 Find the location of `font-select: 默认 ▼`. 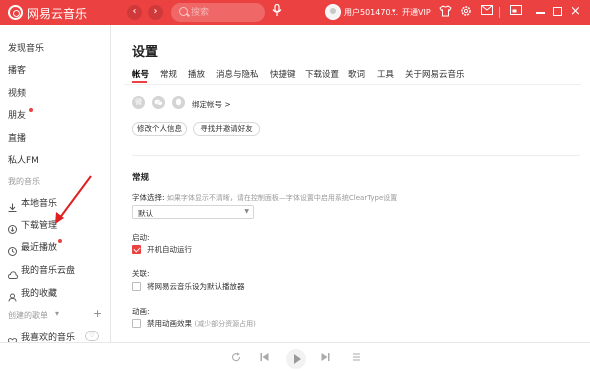

font-select: 默认 ▼ is located at coordinates (193, 212).